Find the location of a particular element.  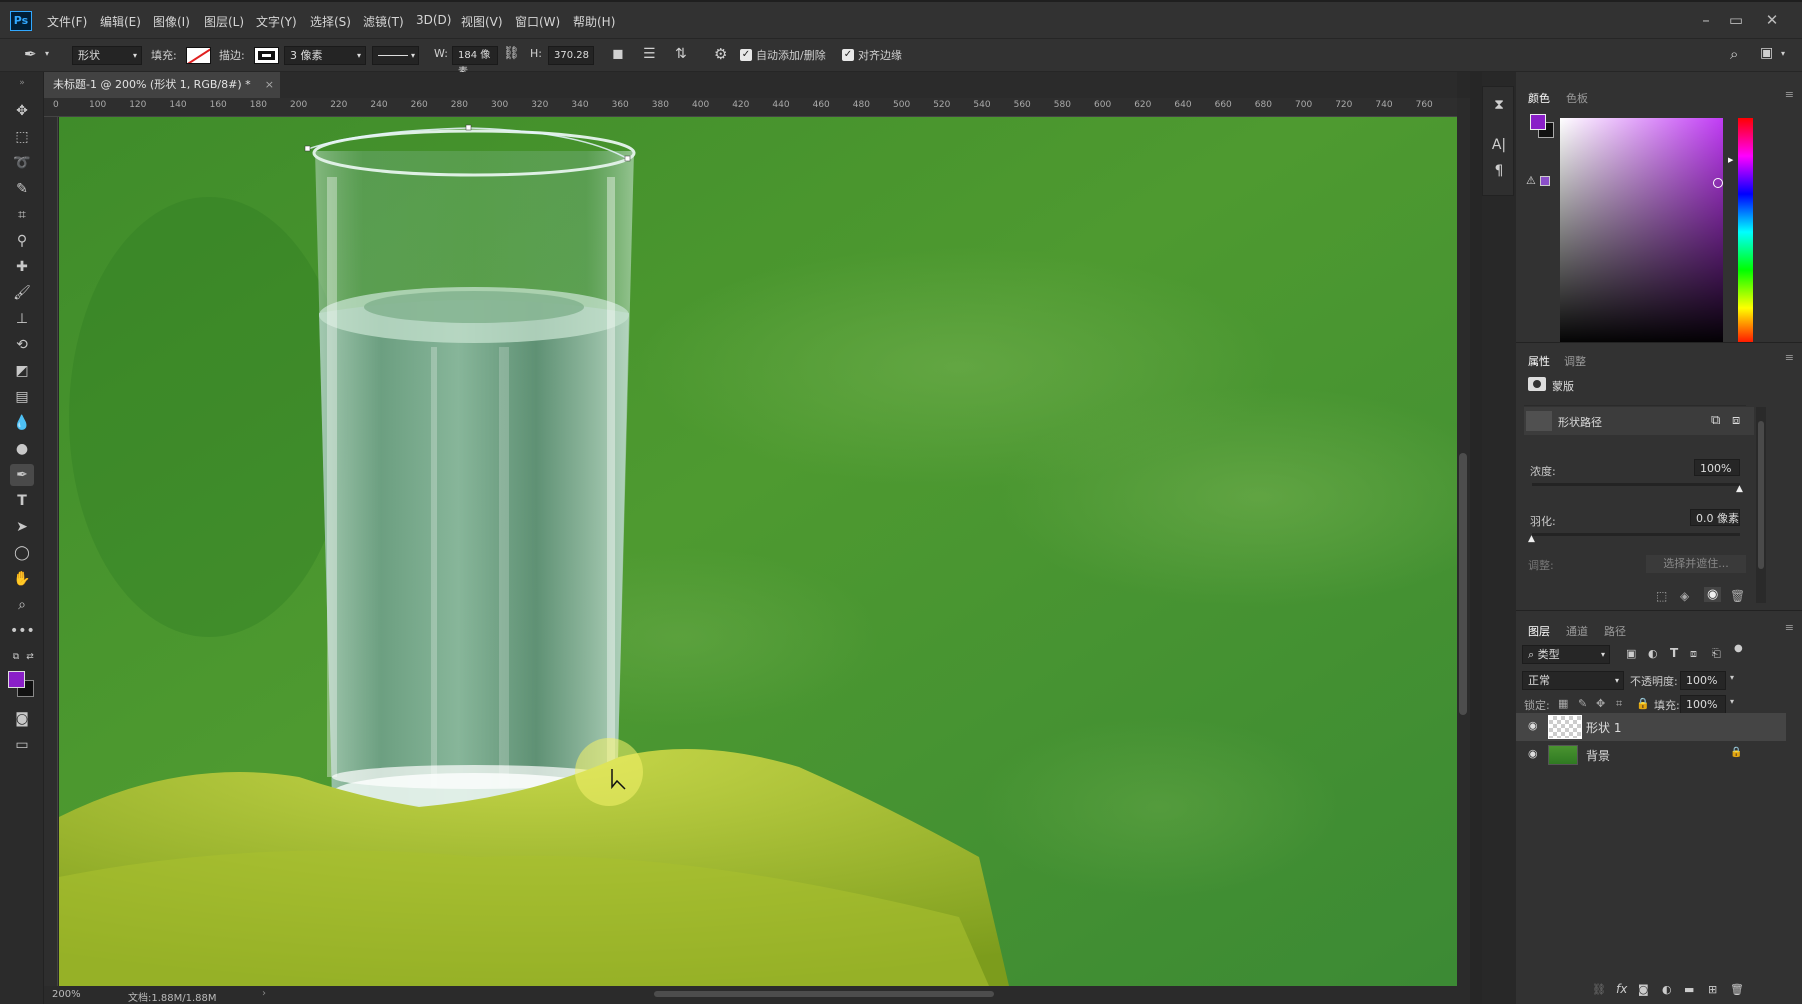

group-folder-icon: ▬ is located at coordinates (1689, 989).